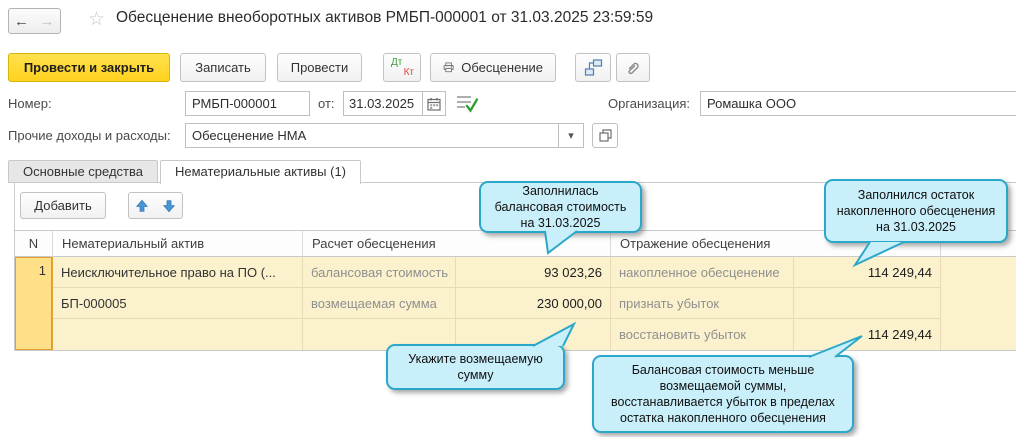 The image size is (1016, 437). What do you see at coordinates (247, 103) in the screenshot?
I see `number-input` at bounding box center [247, 103].